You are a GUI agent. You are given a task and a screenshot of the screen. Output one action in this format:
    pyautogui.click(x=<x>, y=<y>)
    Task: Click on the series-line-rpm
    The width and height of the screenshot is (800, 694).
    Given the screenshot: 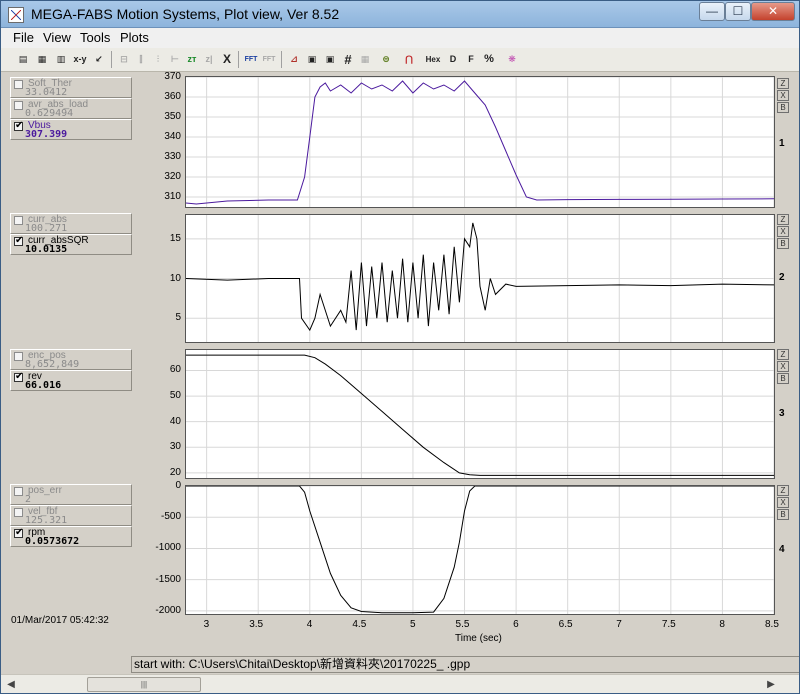 What is the action you would take?
    pyautogui.click(x=480, y=550)
    